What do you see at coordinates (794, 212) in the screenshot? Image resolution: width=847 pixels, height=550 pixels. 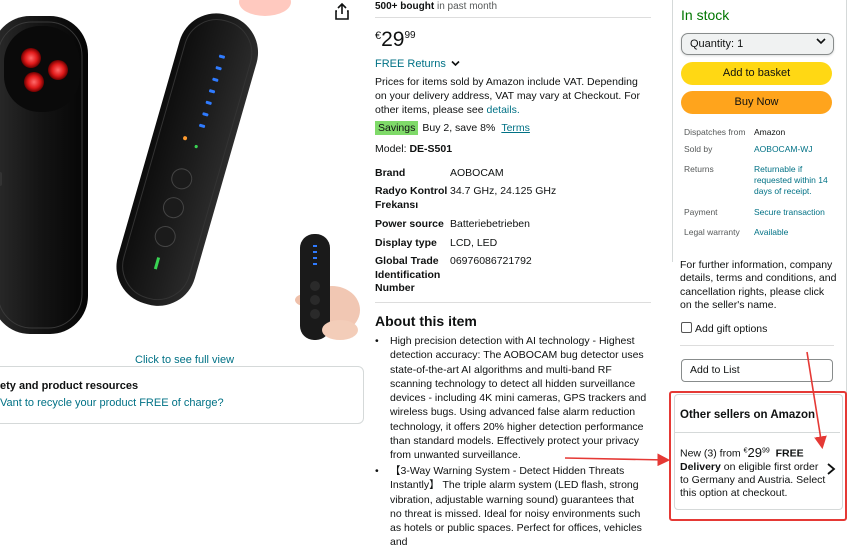 I see `payment-link: Secure transaction` at bounding box center [794, 212].